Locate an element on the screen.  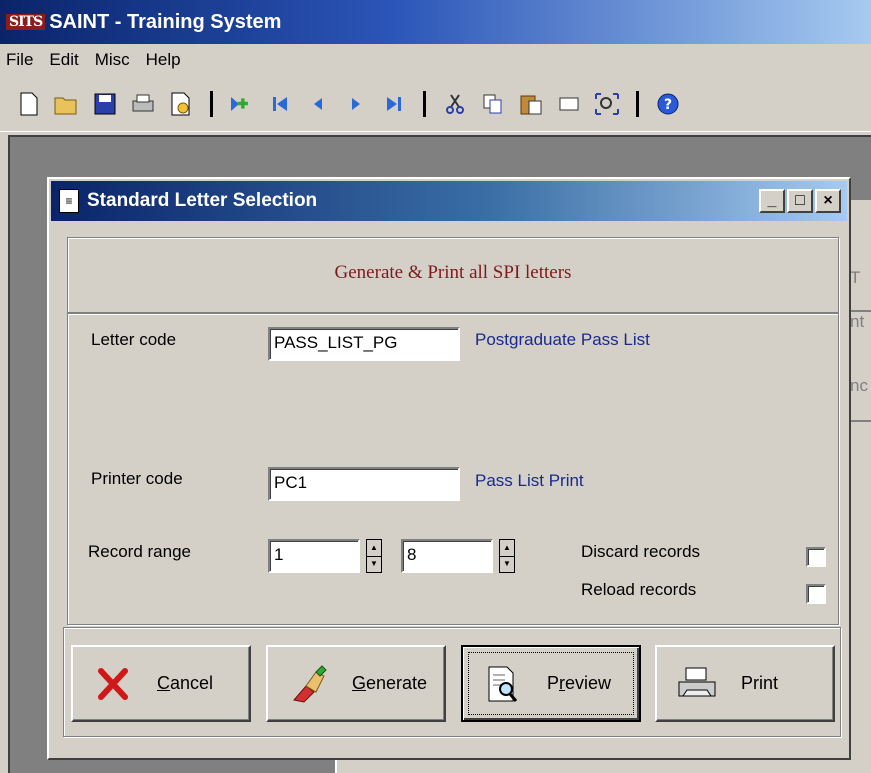
preview-button: Preview is located at coordinates (551, 683).